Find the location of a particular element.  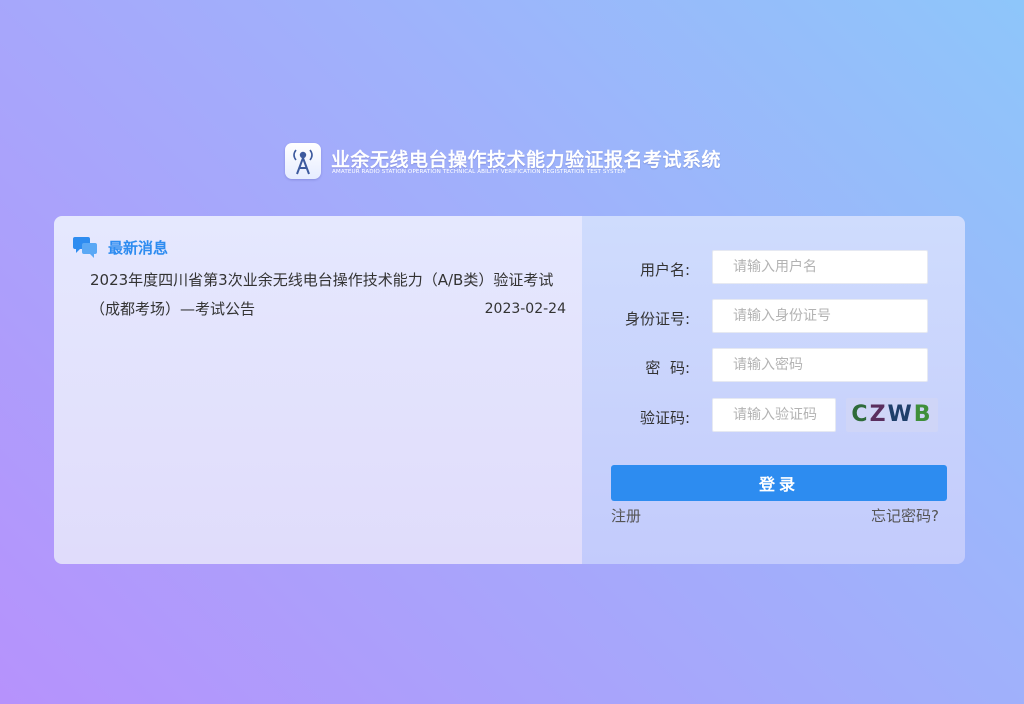

captcha-image: CZWB is located at coordinates (892, 415).